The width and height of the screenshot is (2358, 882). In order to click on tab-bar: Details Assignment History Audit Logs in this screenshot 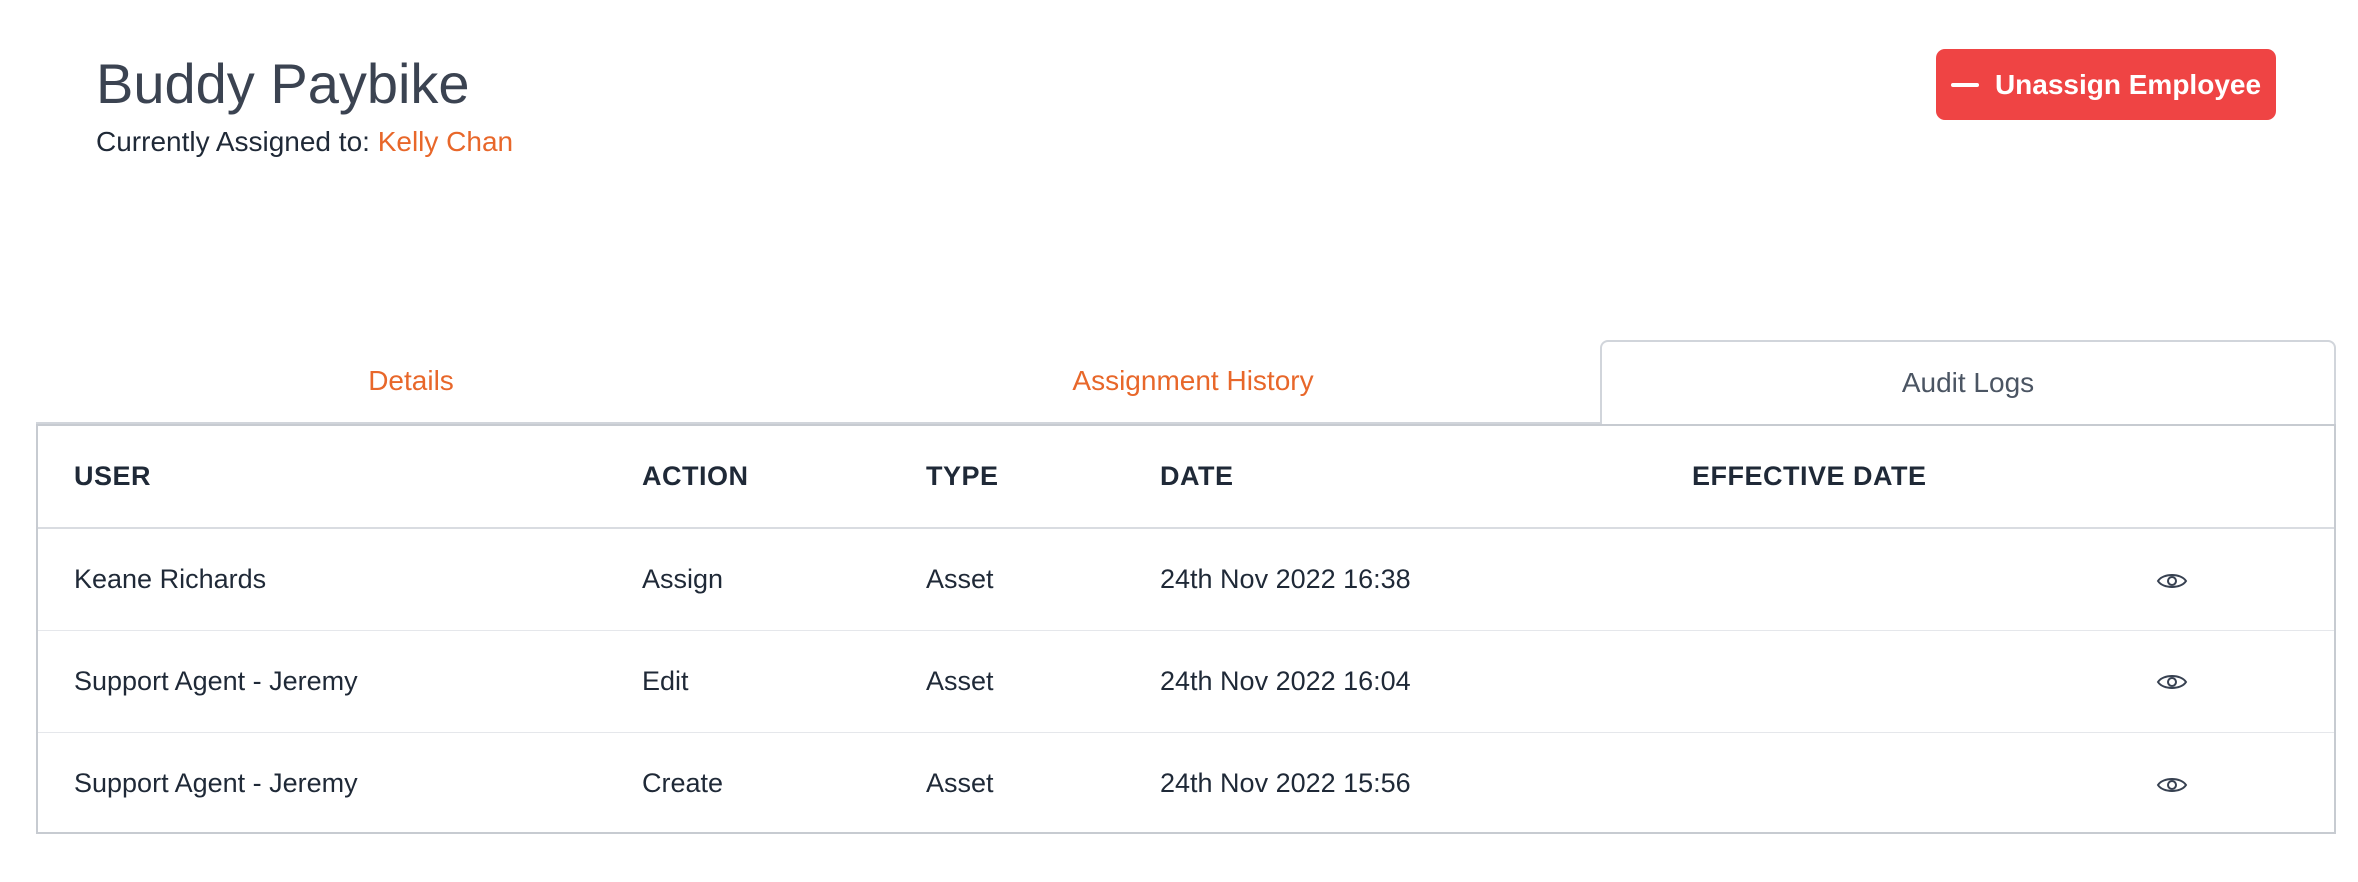, I will do `click(1186, 382)`.